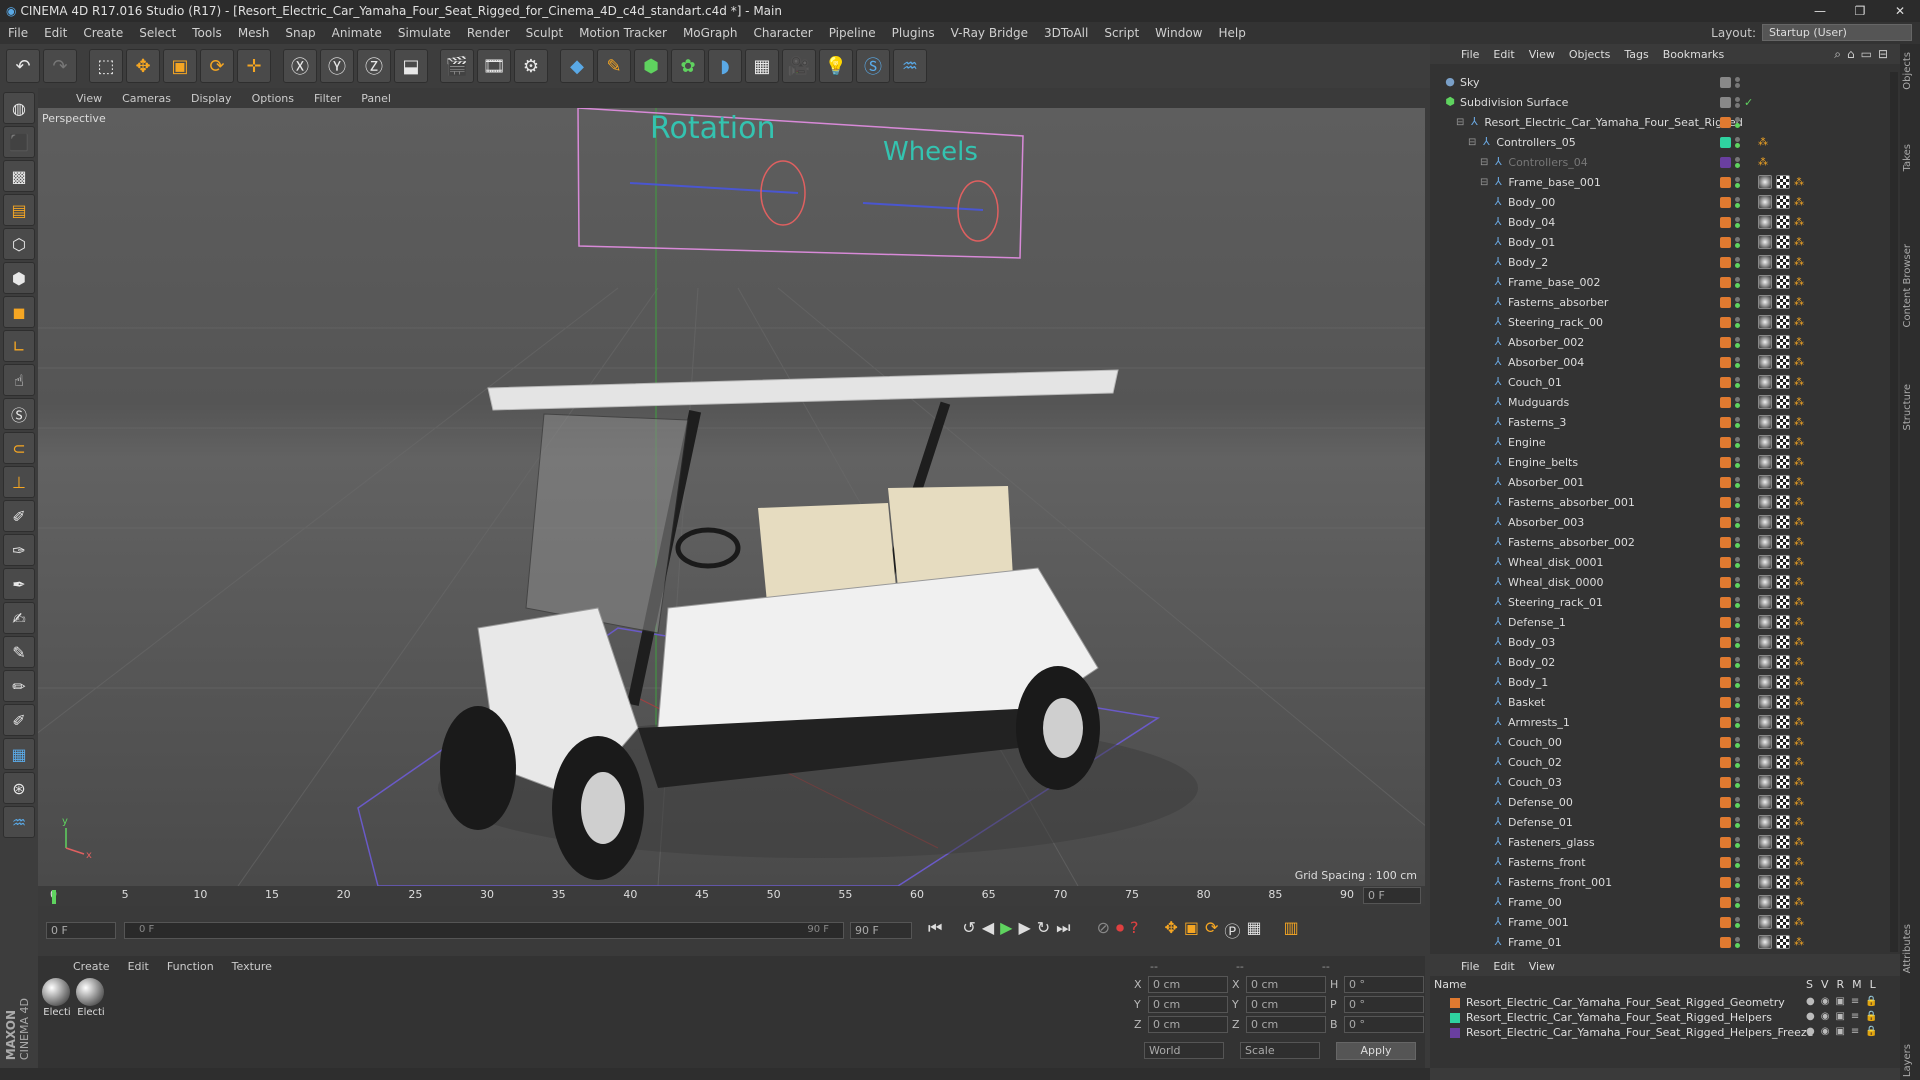  I want to click on playhead, so click(54, 897).